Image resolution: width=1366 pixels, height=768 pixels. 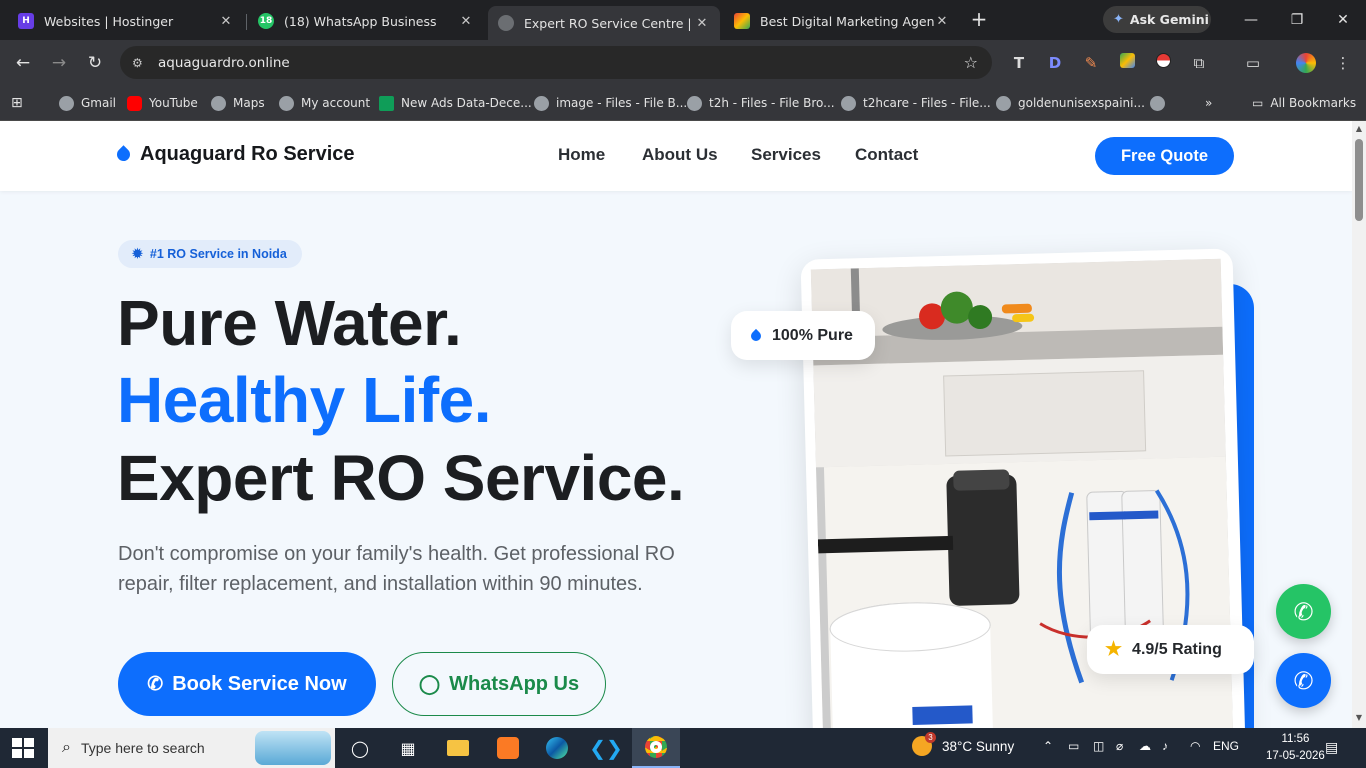 What do you see at coordinates (1359, 424) in the screenshot?
I see `page-scrollbar: ▲ ▼` at bounding box center [1359, 424].